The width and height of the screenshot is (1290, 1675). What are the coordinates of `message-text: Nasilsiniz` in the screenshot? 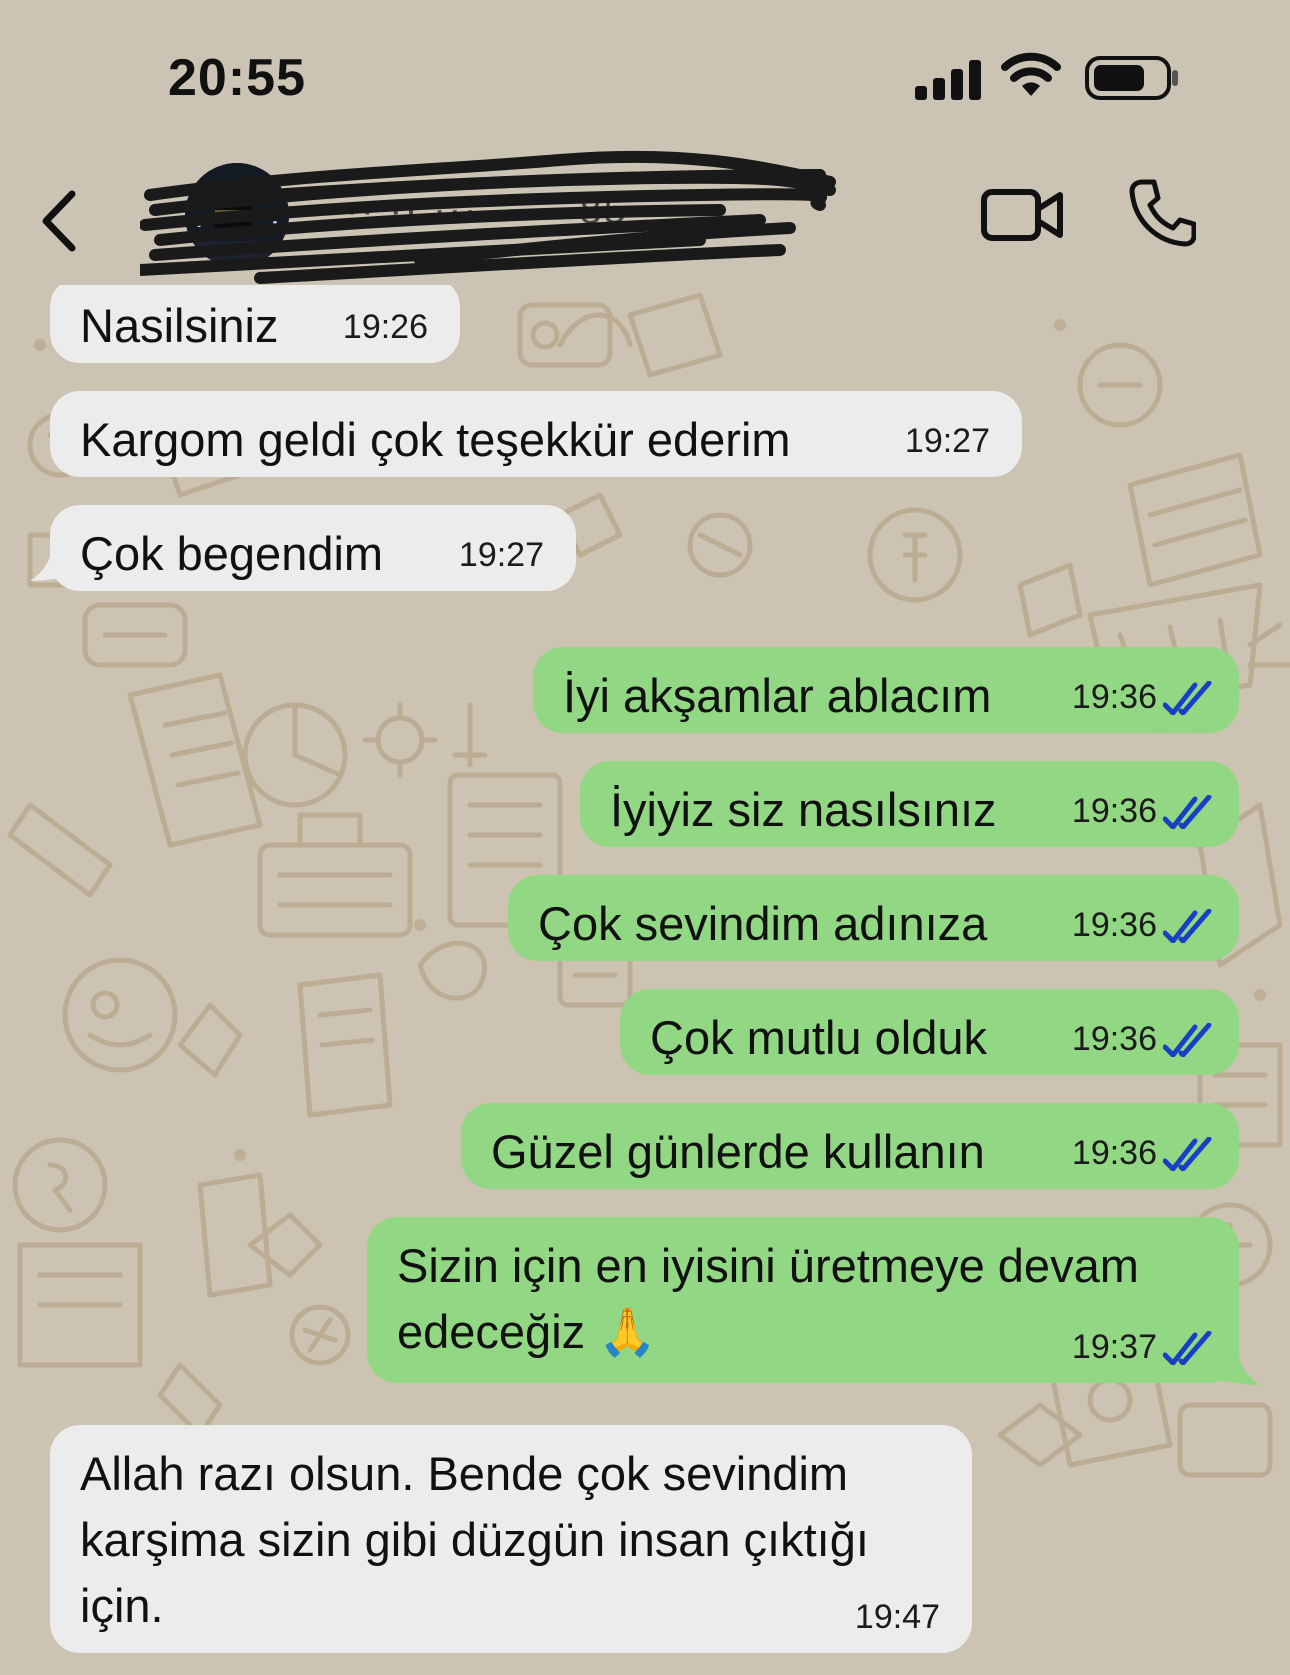 It's located at (179, 325).